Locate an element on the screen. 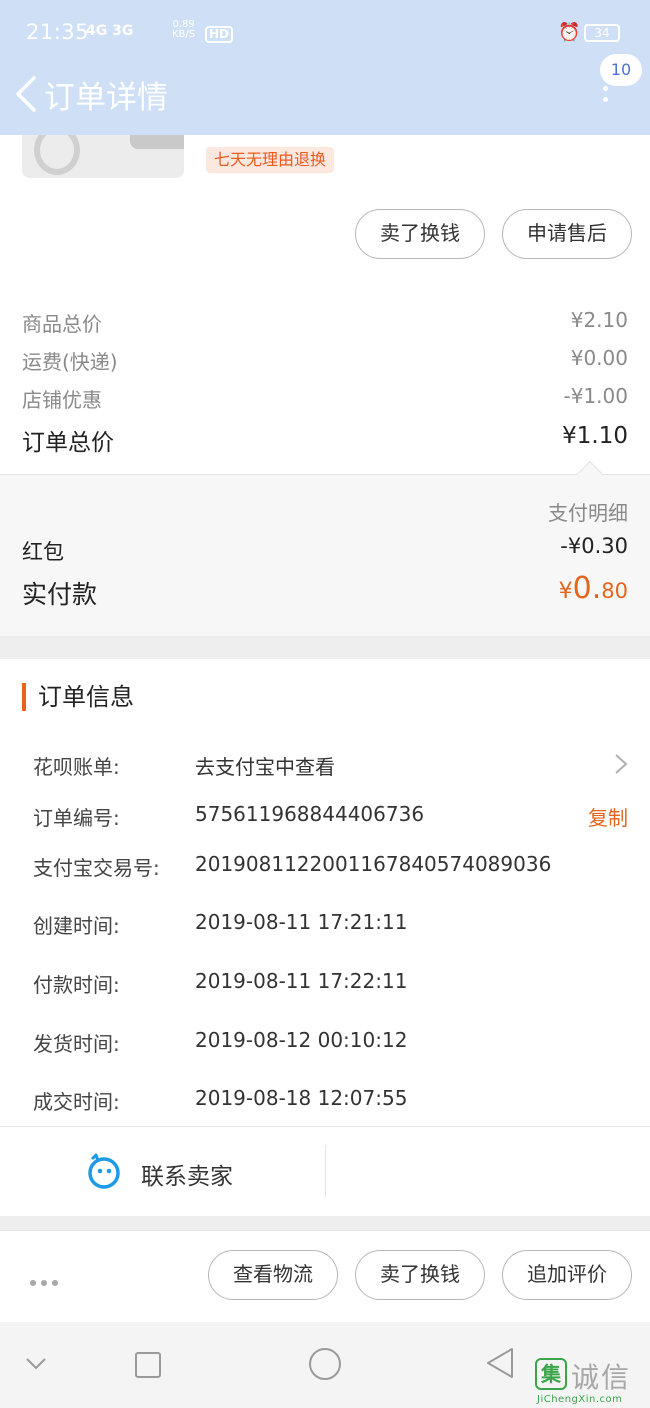 The height and width of the screenshot is (1408, 650). net-speed-unit: KB/S is located at coordinates (184, 34).